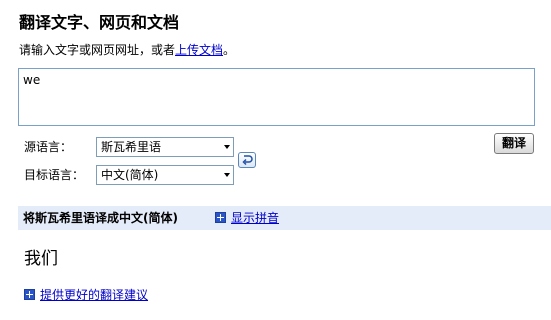  What do you see at coordinates (97, 50) in the screenshot?
I see `instruction-text: 请输入文字或网页网址，或者` at bounding box center [97, 50].